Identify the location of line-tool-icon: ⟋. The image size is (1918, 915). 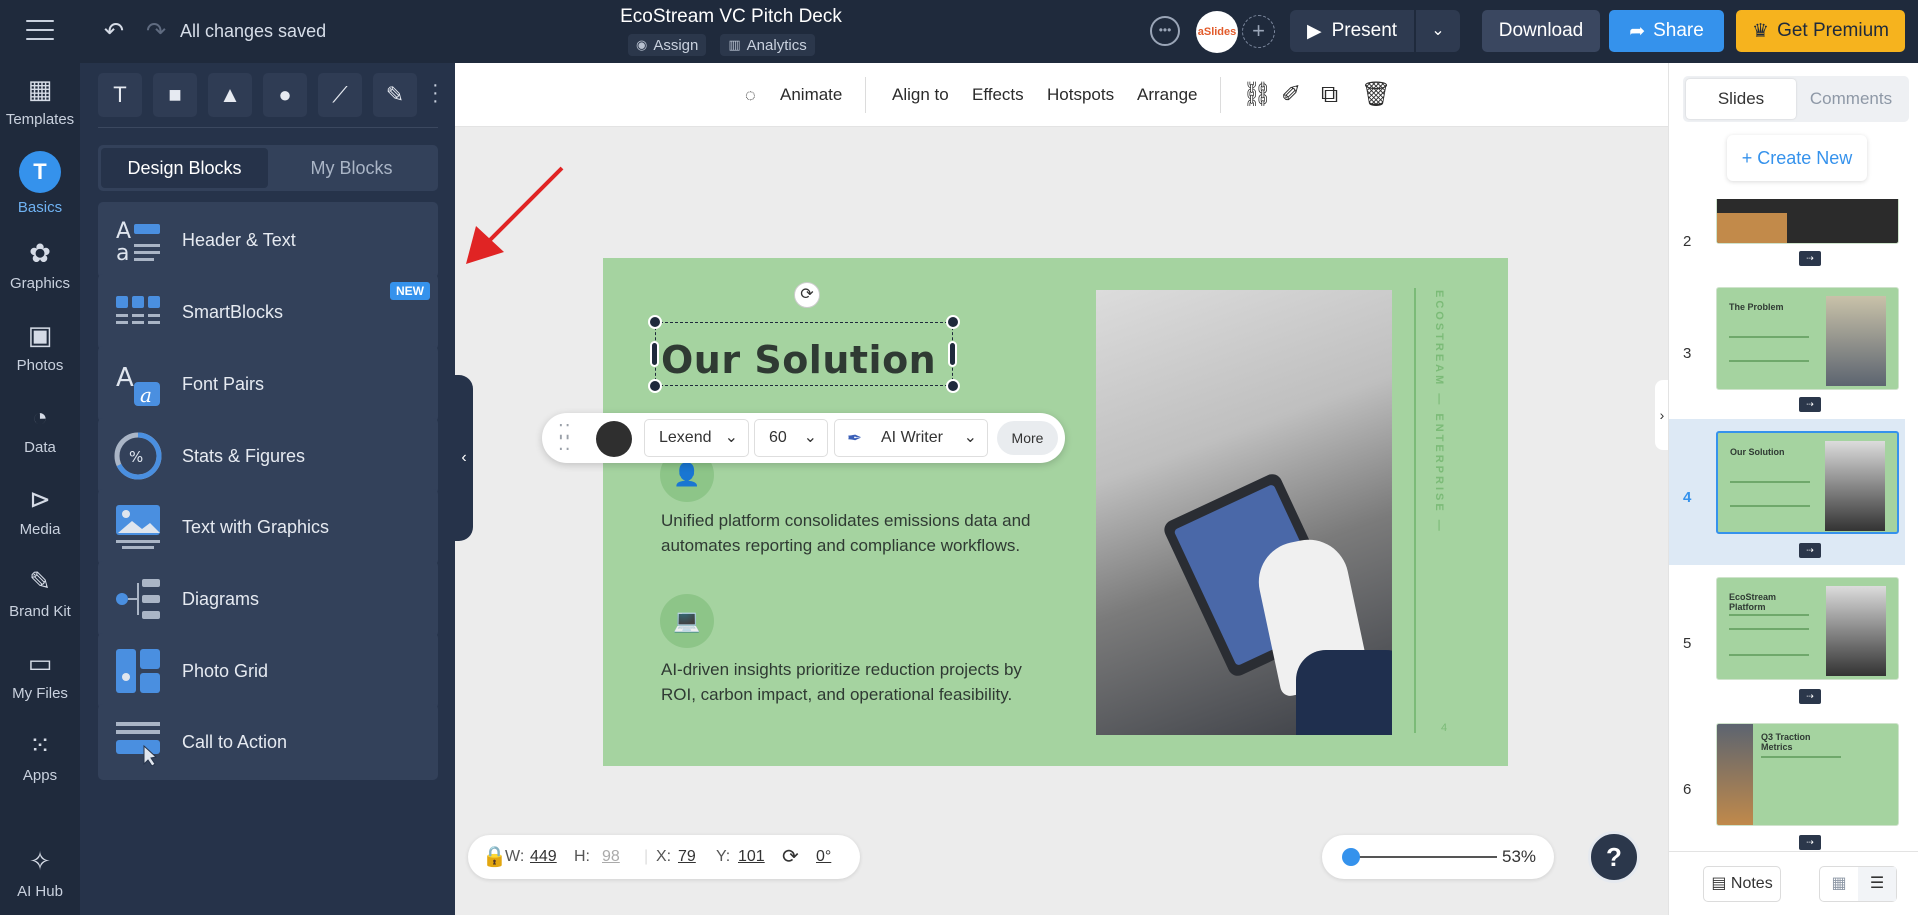
(340, 95).